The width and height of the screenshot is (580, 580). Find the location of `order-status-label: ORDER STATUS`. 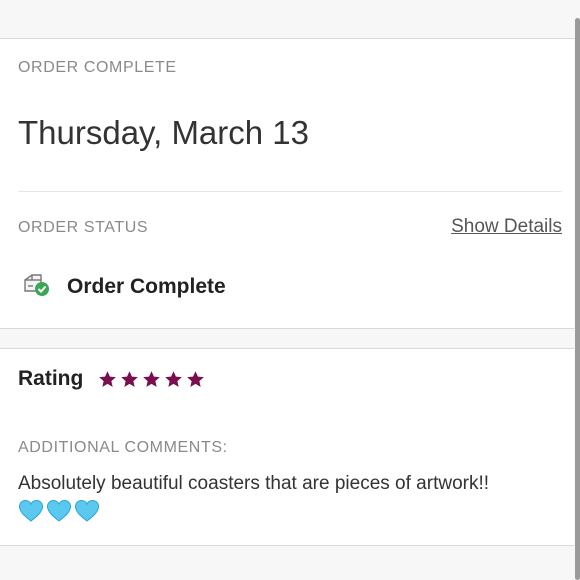

order-status-label: ORDER STATUS is located at coordinates (83, 227).